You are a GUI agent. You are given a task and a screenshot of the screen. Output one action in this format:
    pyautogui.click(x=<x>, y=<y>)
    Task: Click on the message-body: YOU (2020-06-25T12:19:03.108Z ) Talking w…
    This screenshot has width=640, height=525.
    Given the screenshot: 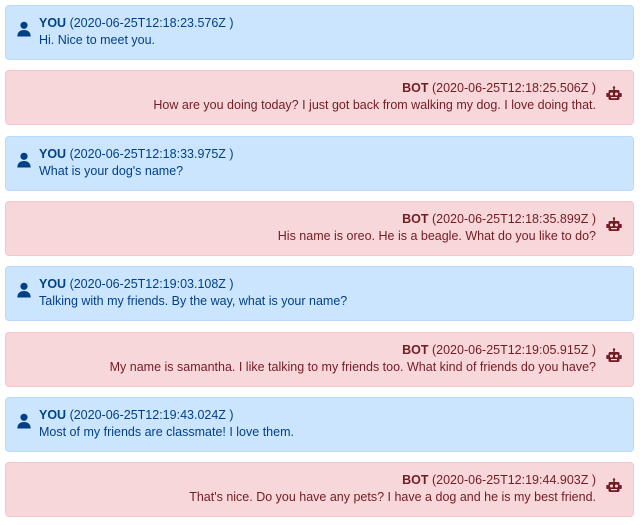 What is the action you would take?
    pyautogui.click(x=193, y=293)
    